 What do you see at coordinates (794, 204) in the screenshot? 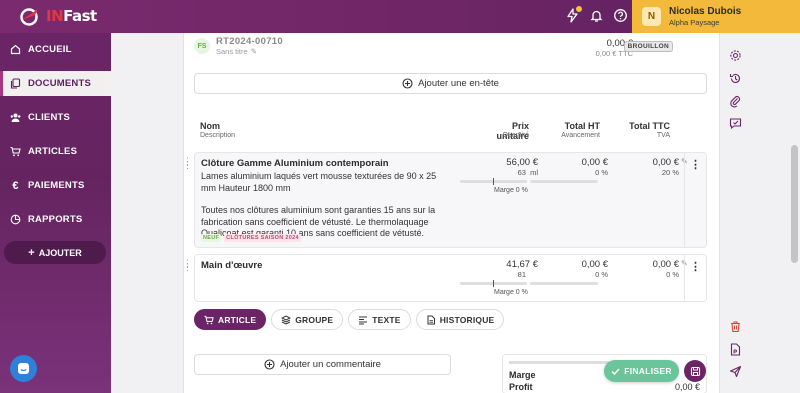
I see `scrollbar-thumb` at bounding box center [794, 204].